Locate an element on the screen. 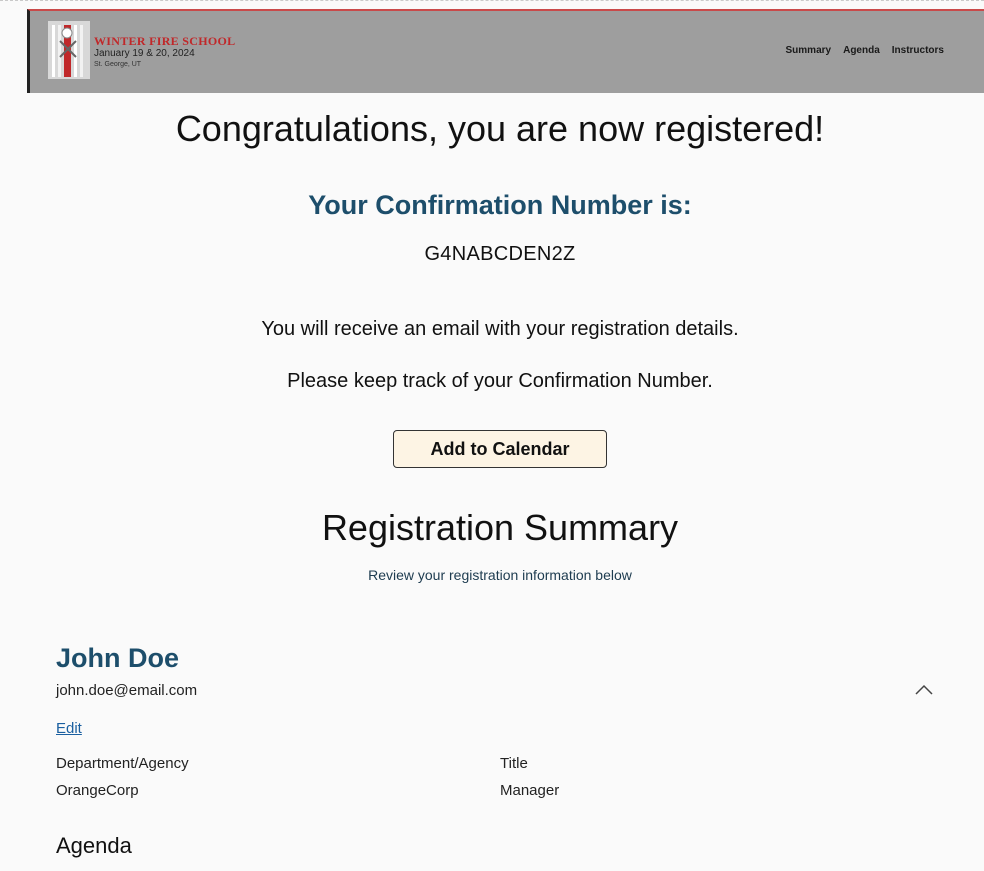 The image size is (984, 871). title-value: Manager is located at coordinates (530, 790).